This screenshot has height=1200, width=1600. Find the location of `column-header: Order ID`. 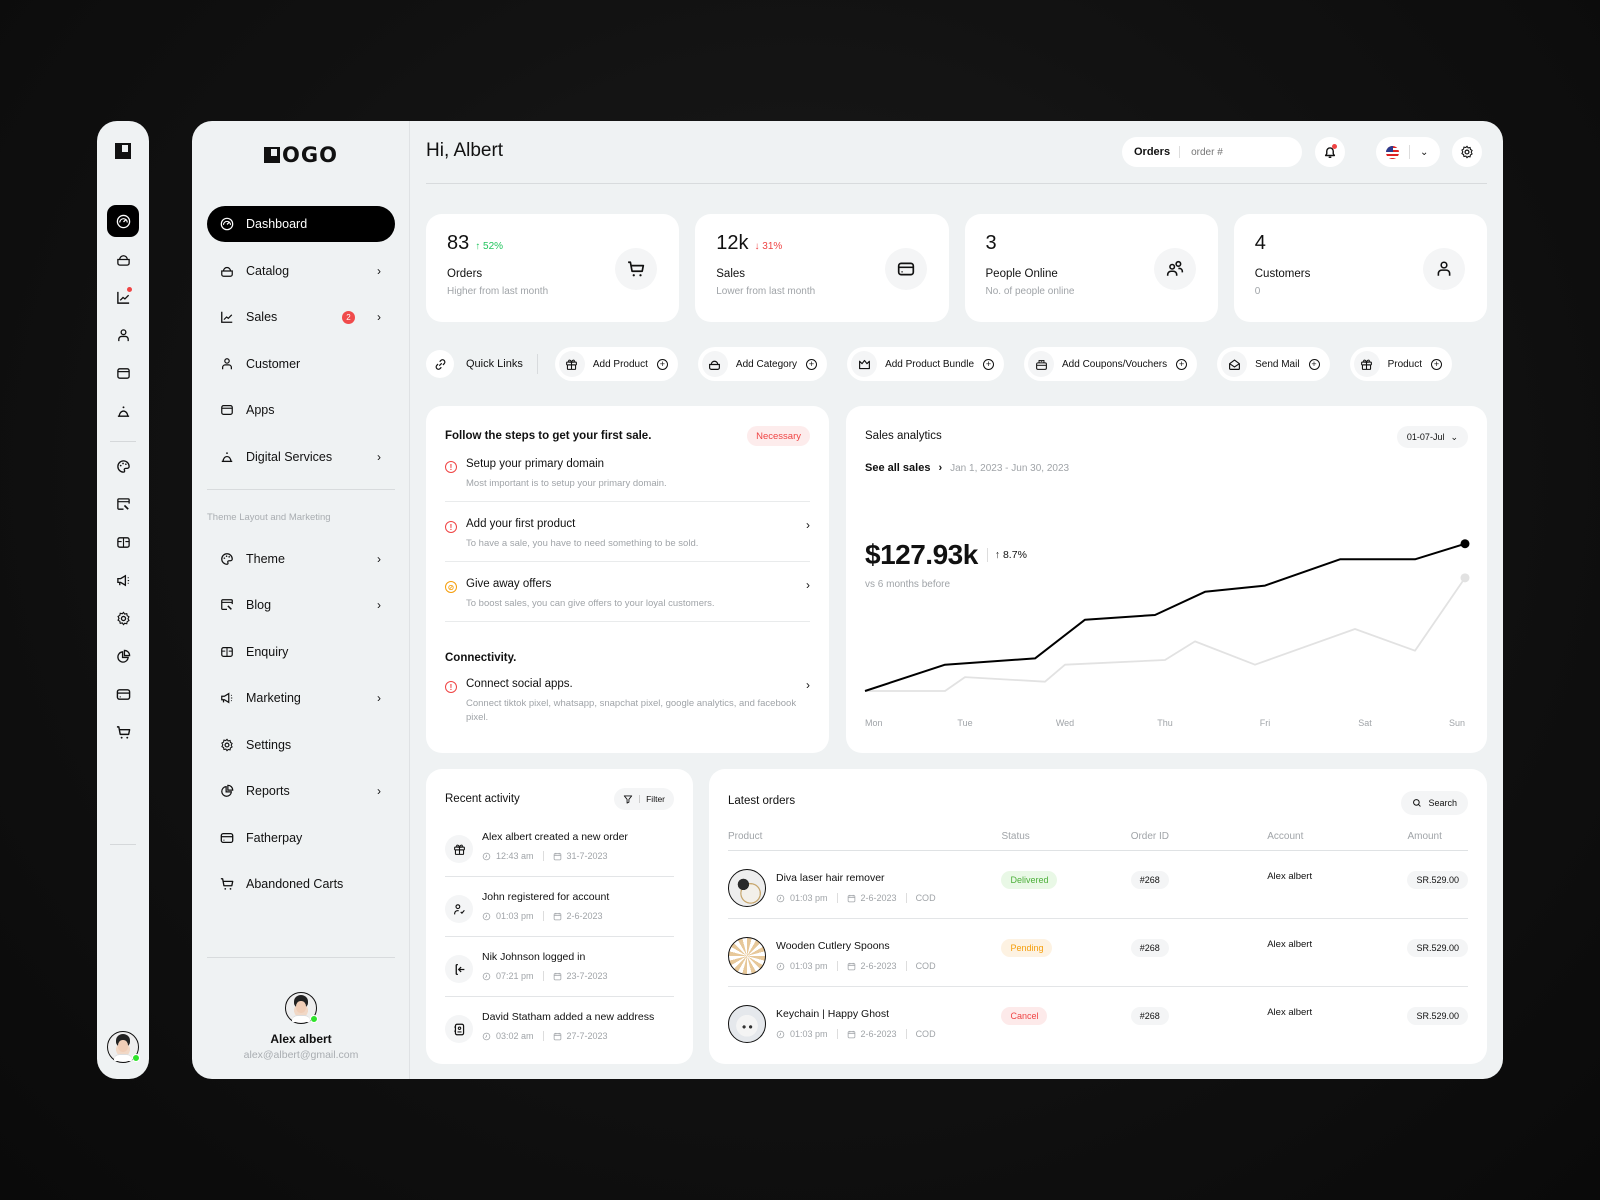

column-header: Order ID is located at coordinates (1199, 841).